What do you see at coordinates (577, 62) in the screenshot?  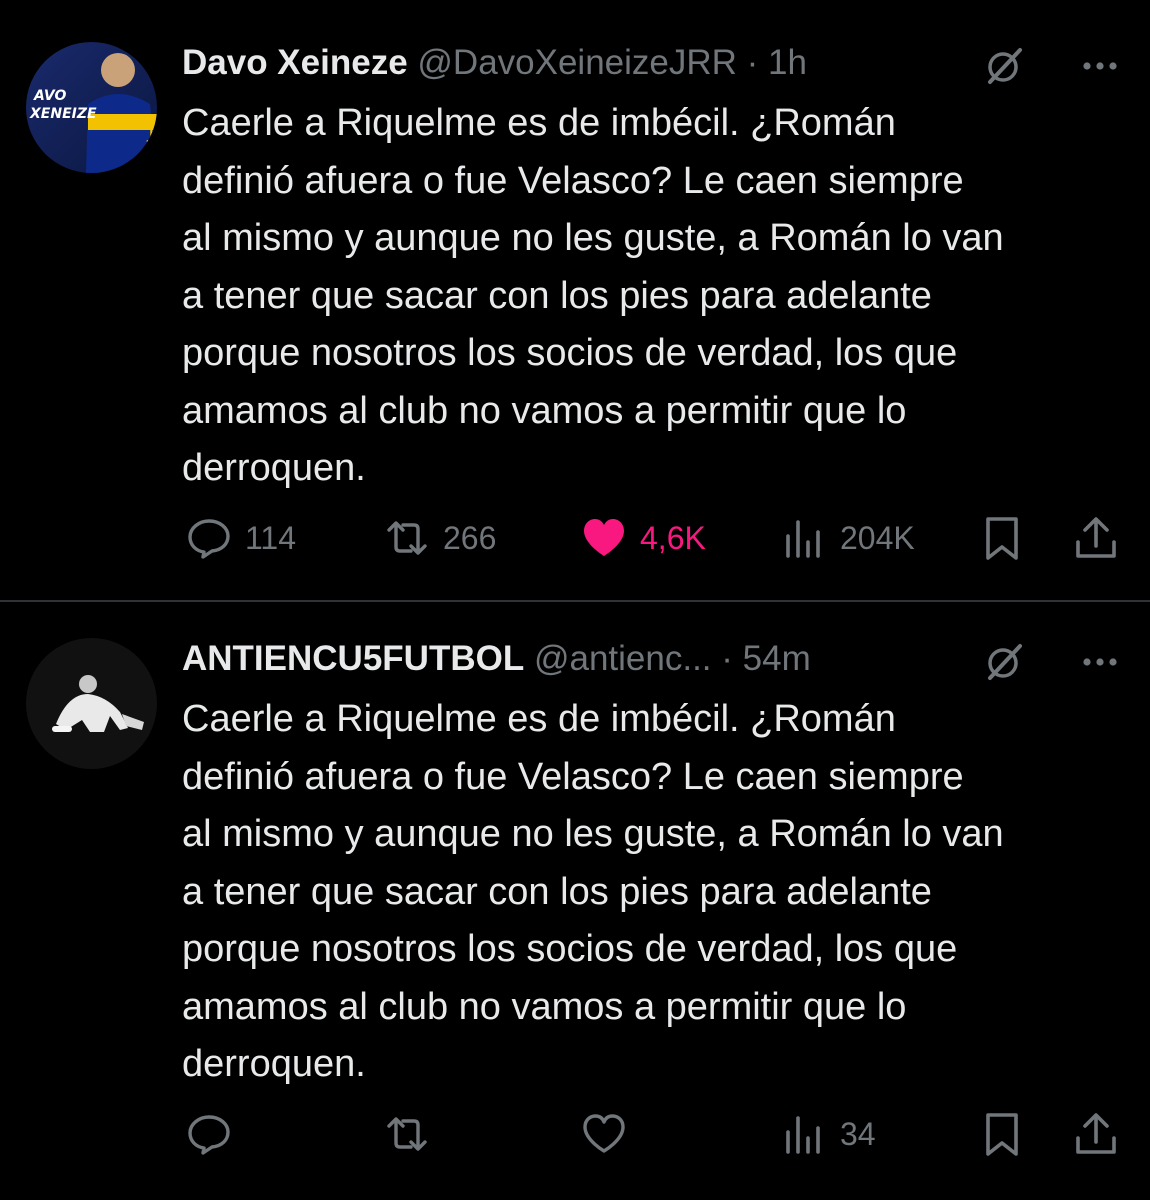 I see `username: @DavoXeineizeJRR` at bounding box center [577, 62].